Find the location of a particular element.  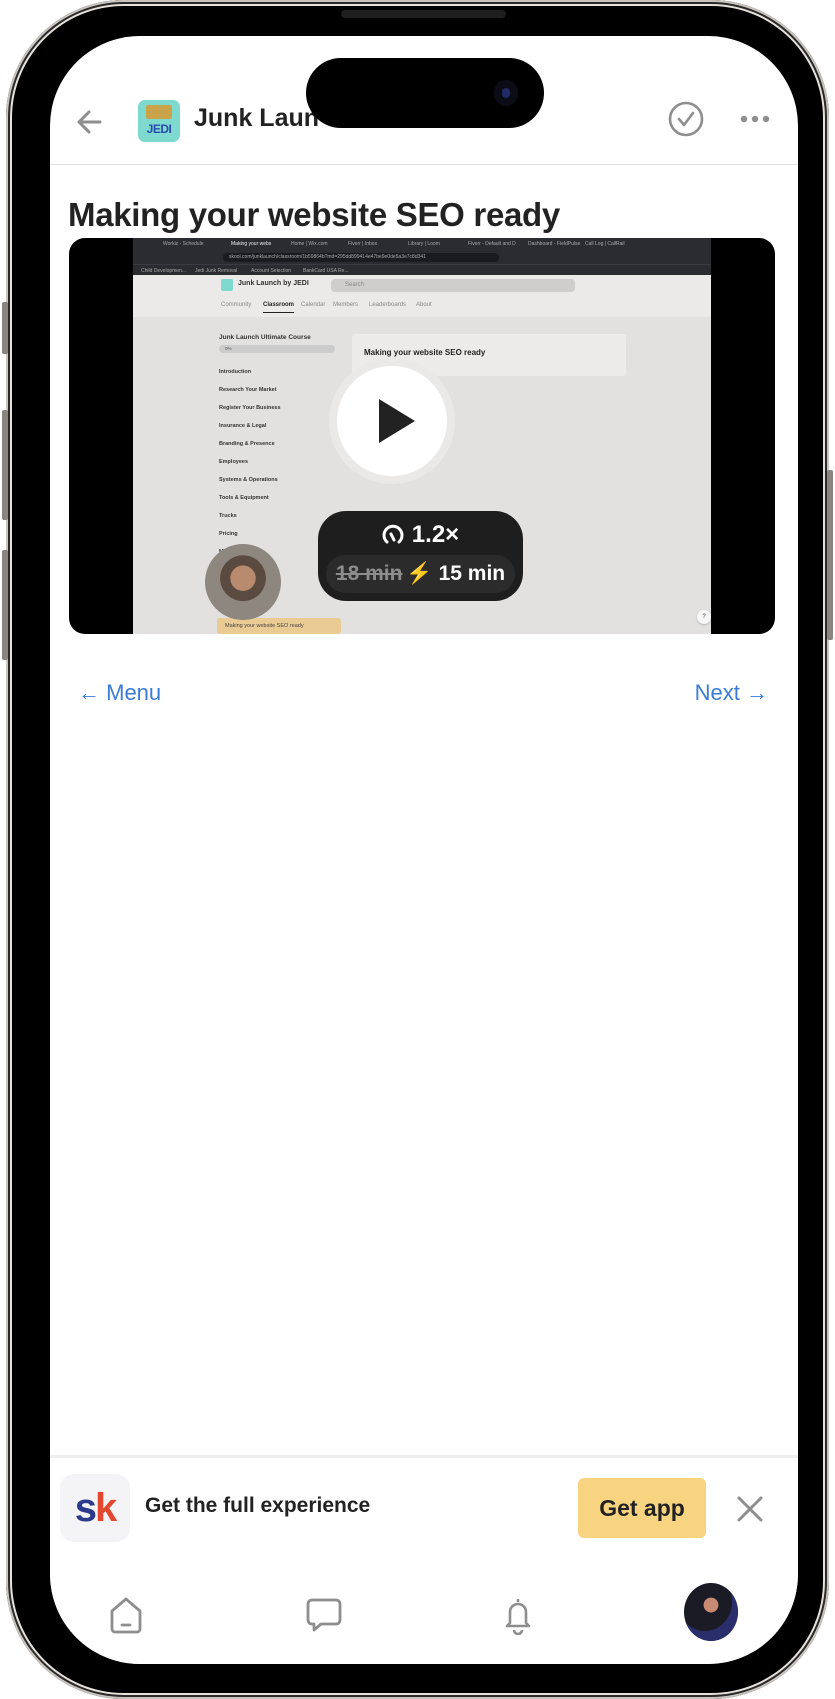

playback-speed-badge: 1.2× 18 min ⚡ 15 min is located at coordinates (420, 556).